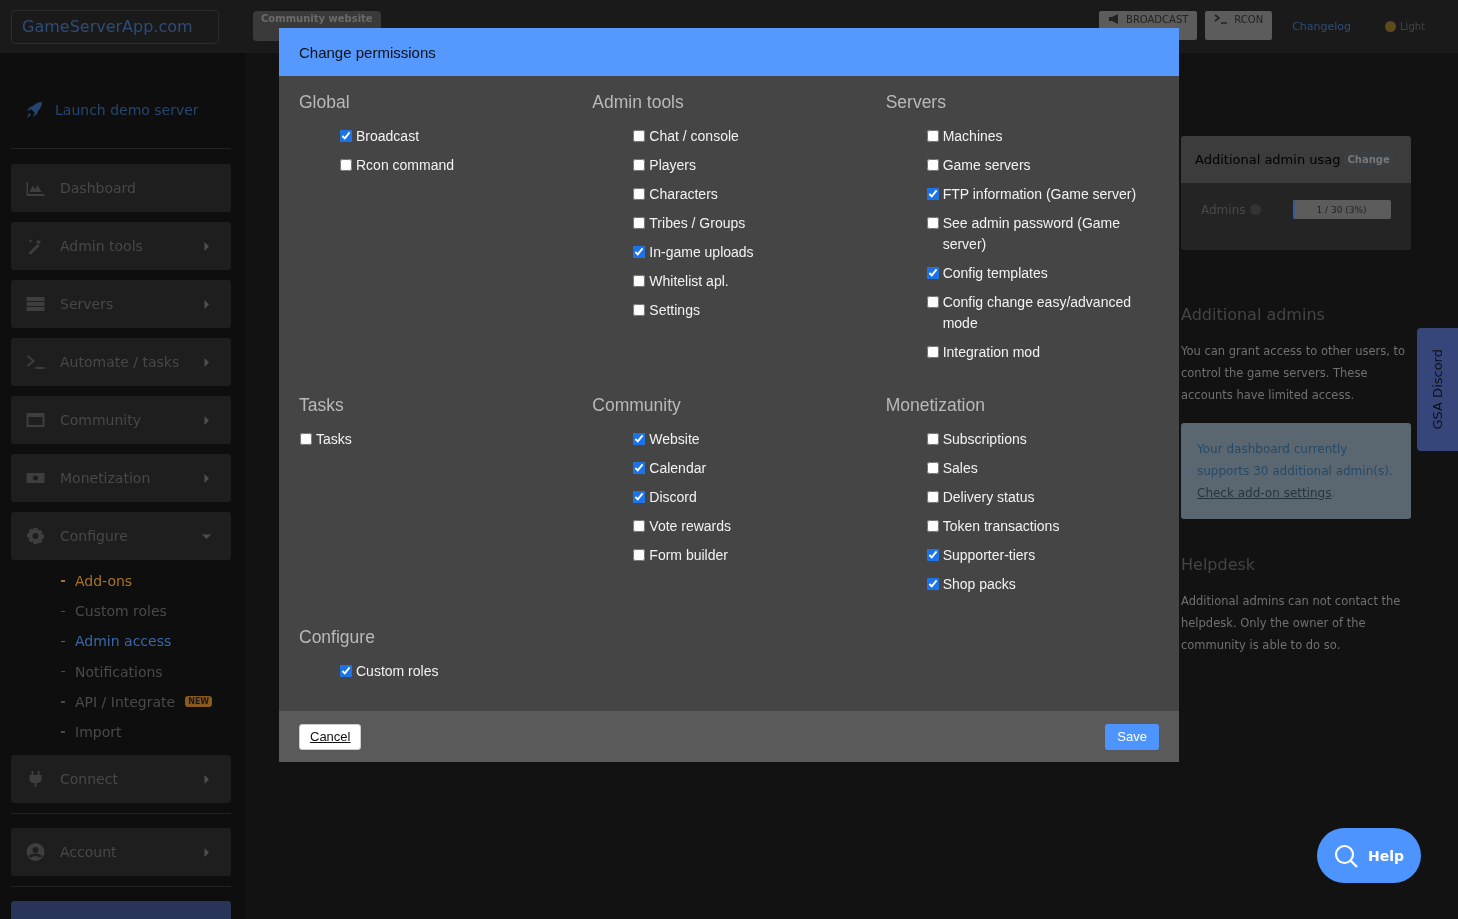  What do you see at coordinates (1369, 855) in the screenshot?
I see `help-button: Help` at bounding box center [1369, 855].